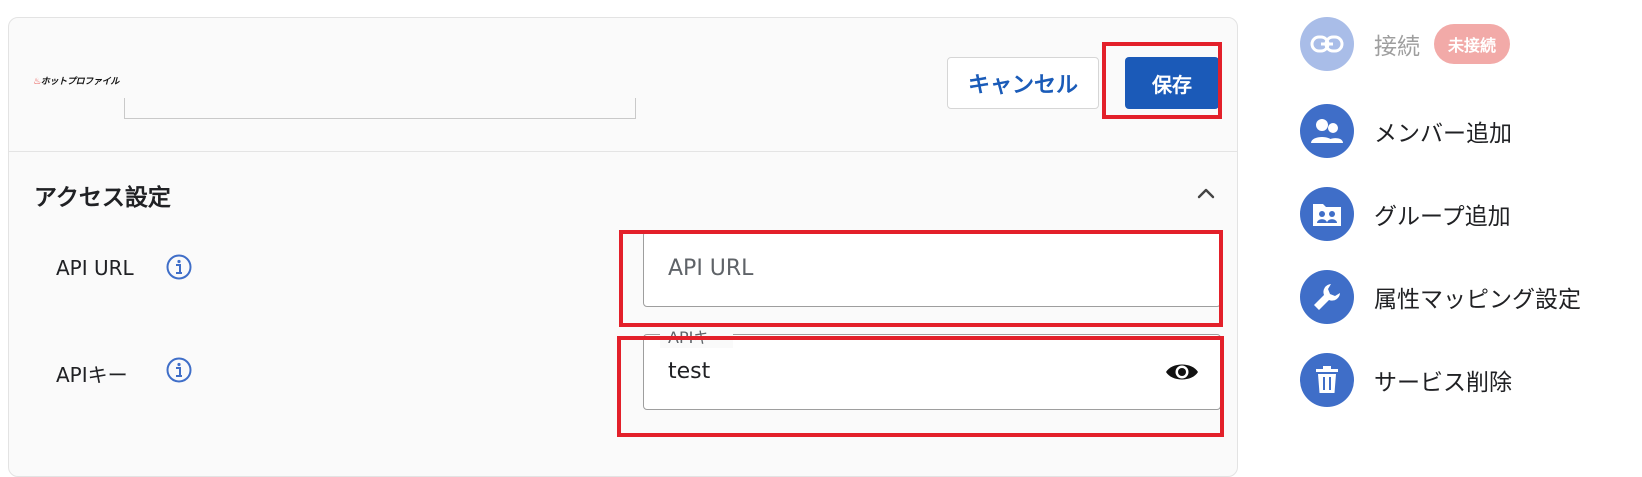 This screenshot has height=477, width=1642. I want to click on faded-input-field, so click(380, 108).